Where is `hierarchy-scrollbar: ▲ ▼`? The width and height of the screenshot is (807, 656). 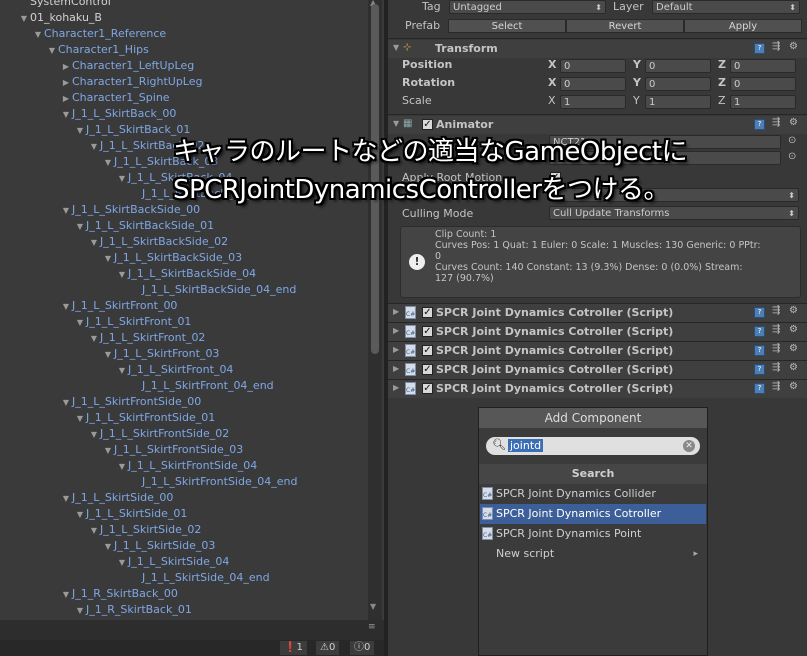
hierarchy-scrollbar: ▲ ▼ is located at coordinates (375, 310).